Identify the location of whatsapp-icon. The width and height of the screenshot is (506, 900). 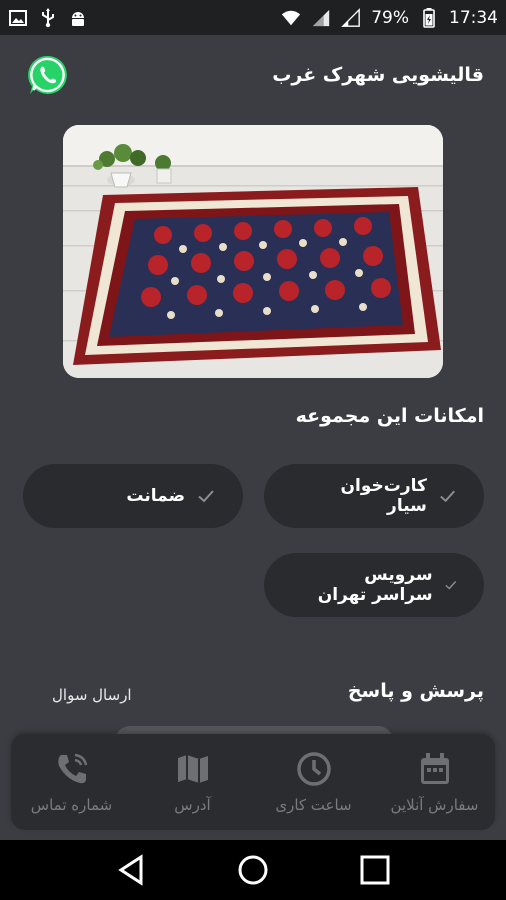
(48, 75).